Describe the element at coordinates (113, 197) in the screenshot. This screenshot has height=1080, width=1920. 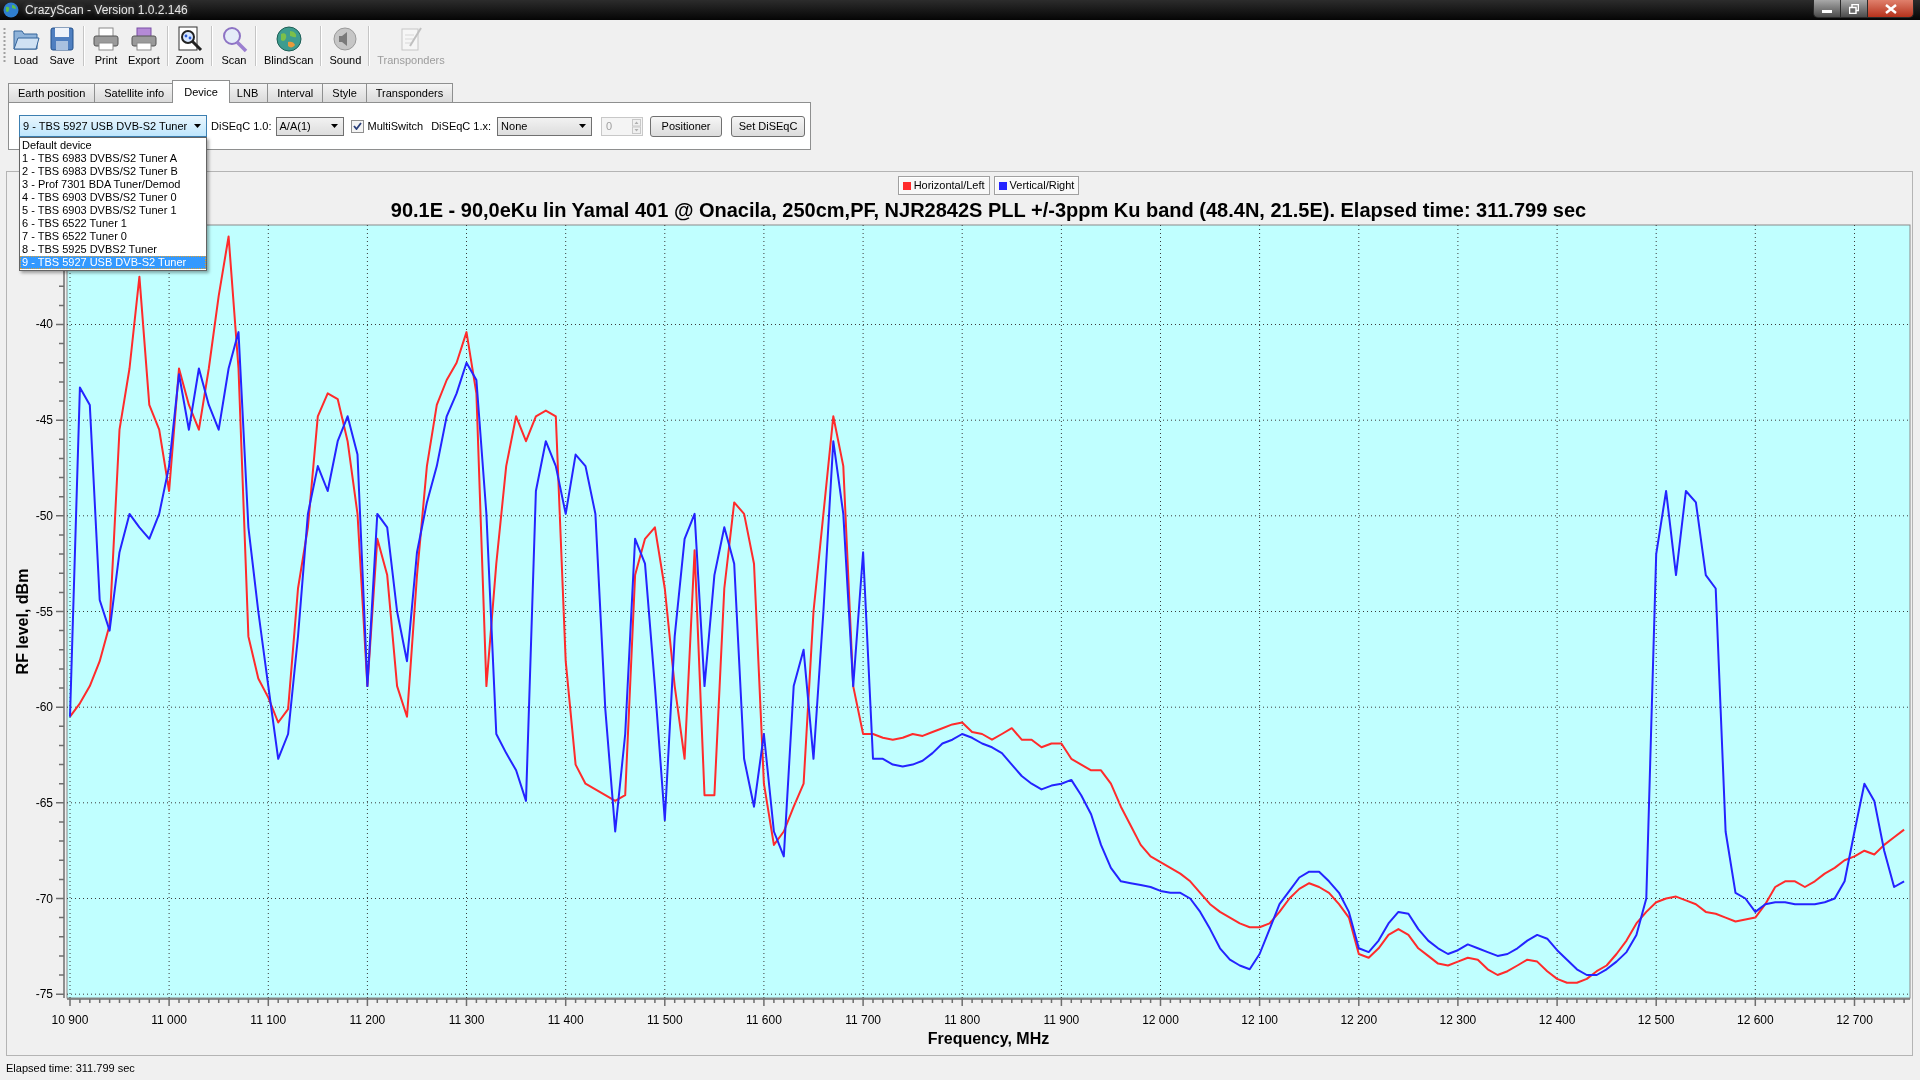
I see `dropdown-option: 4 - TBS 6903 DVBS/S2 Tuner 0` at that location.